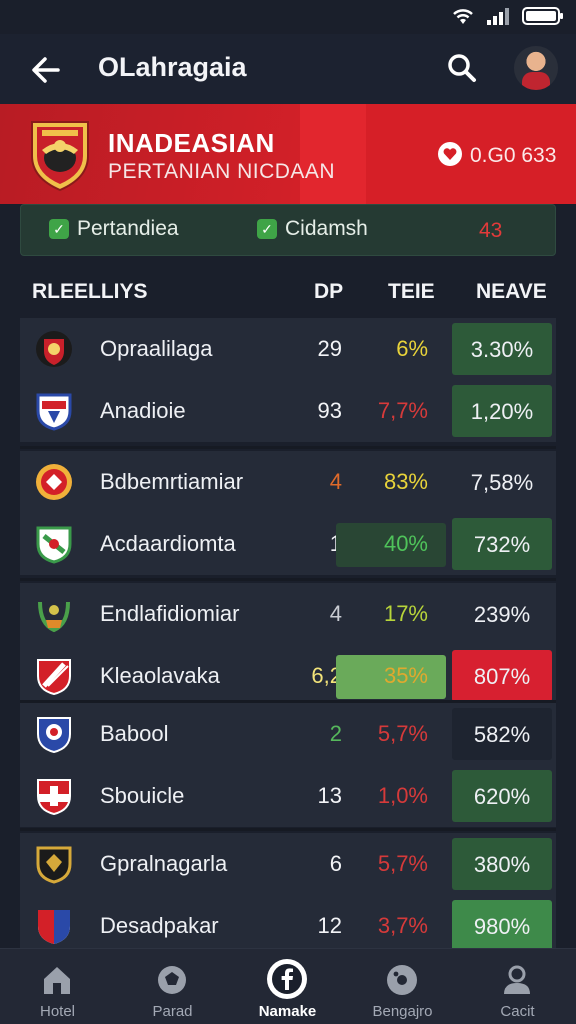 Image resolution: width=576 pixels, height=1024 pixels. Describe the element at coordinates (502, 864) in the screenshot. I see `neave-value: 380%` at that location.